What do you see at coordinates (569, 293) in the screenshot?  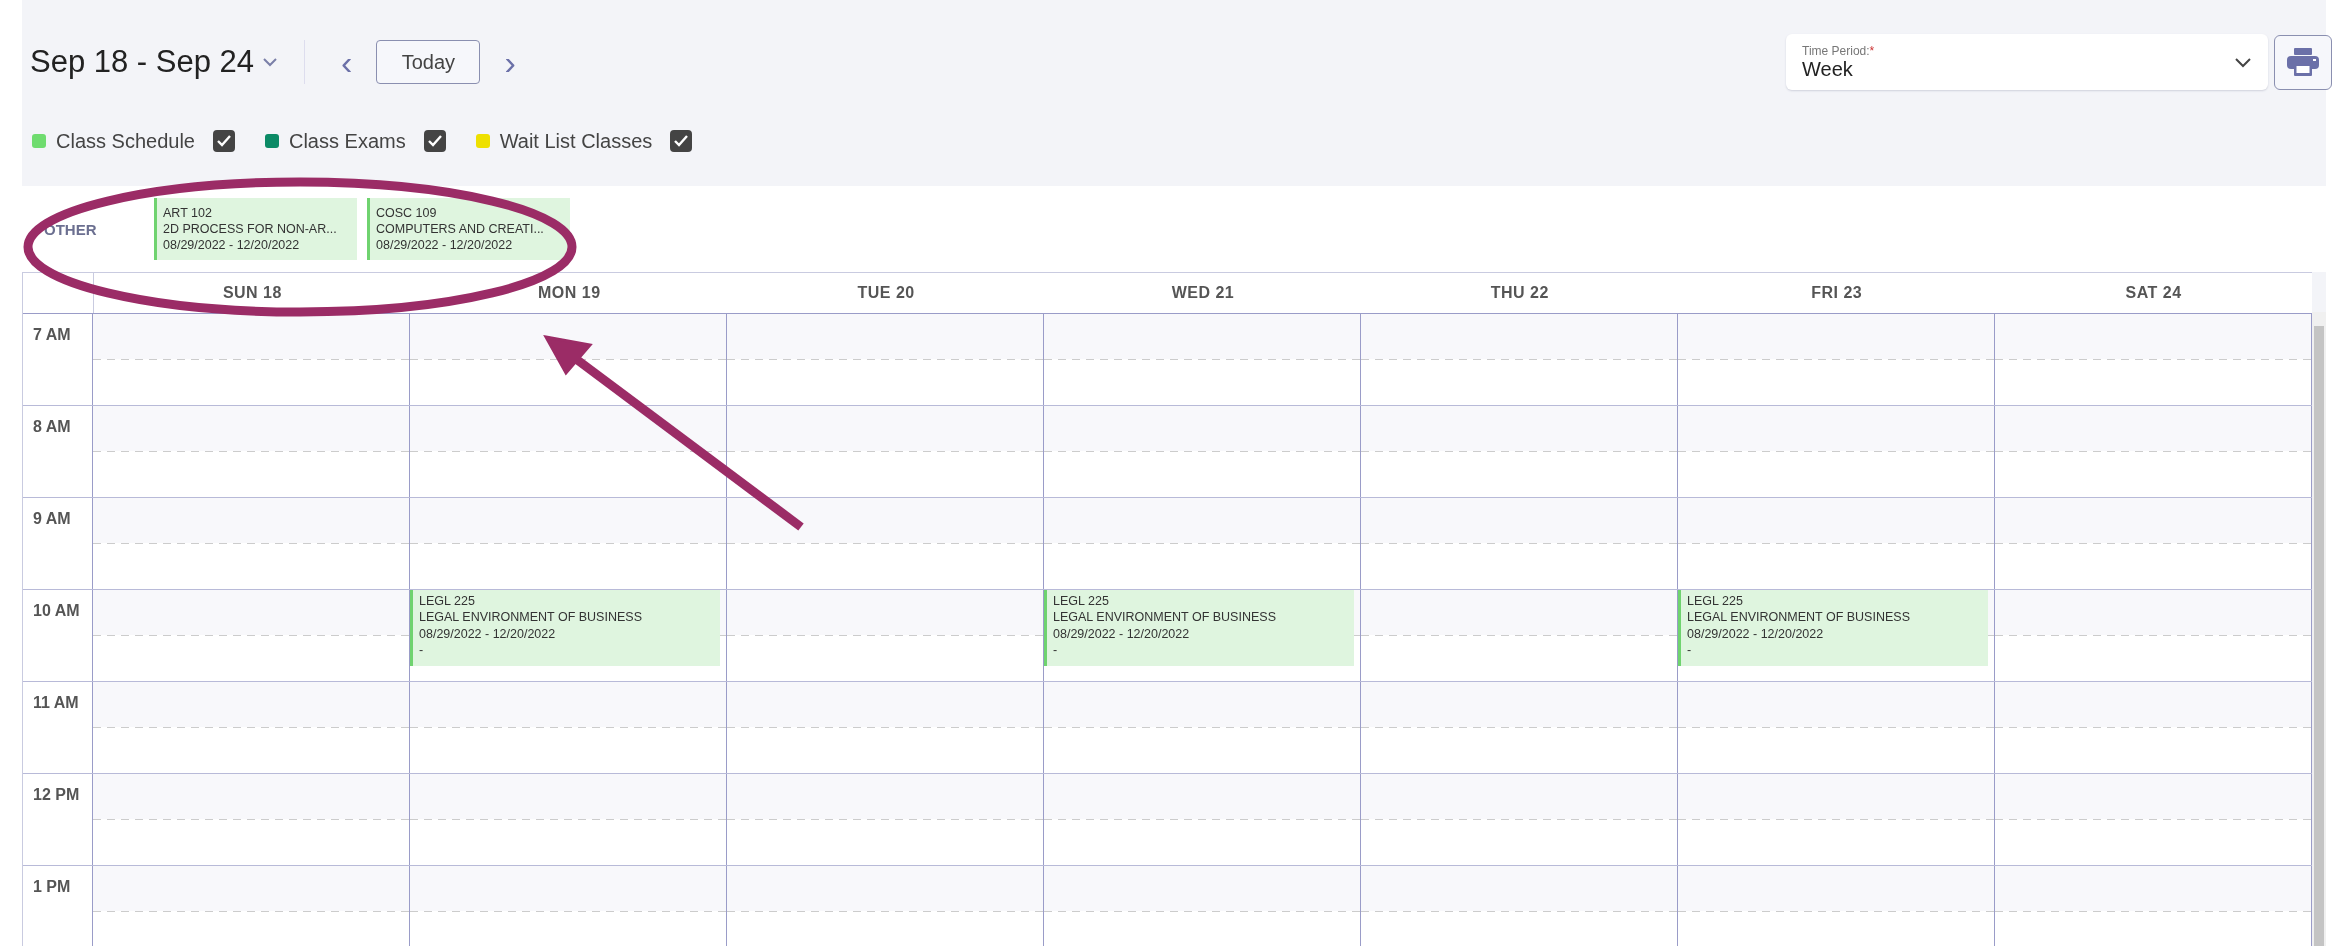 I see `day-header: MON 19` at bounding box center [569, 293].